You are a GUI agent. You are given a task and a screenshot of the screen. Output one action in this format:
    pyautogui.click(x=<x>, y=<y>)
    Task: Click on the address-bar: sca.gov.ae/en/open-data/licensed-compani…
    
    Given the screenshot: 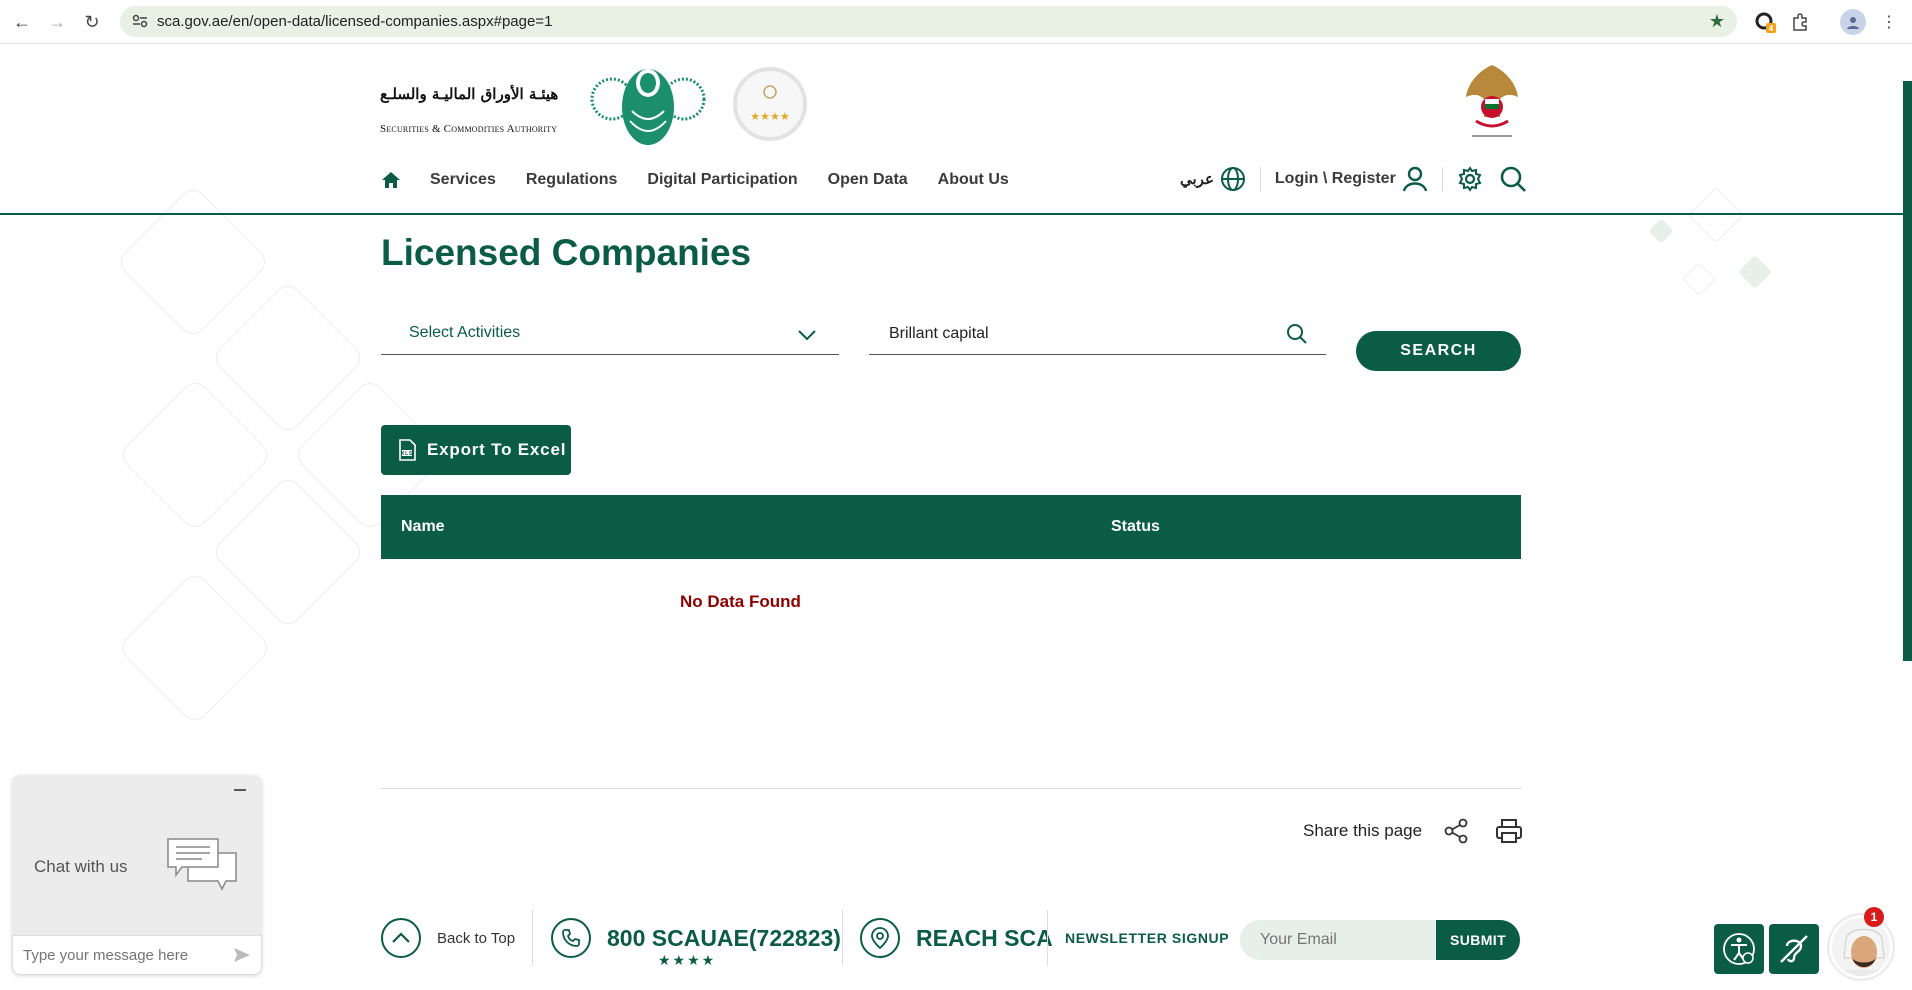 What is the action you would take?
    pyautogui.click(x=928, y=21)
    